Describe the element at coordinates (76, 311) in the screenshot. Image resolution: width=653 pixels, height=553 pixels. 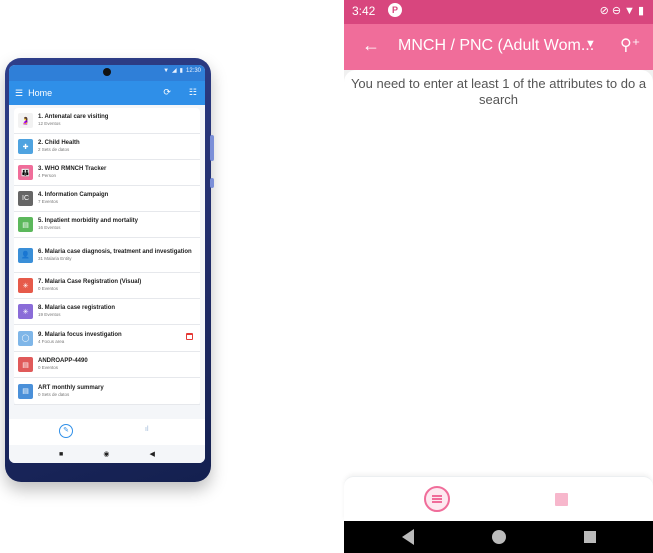
I see `program-item-text: 8. Malaria case registration 19 Eventos` at that location.